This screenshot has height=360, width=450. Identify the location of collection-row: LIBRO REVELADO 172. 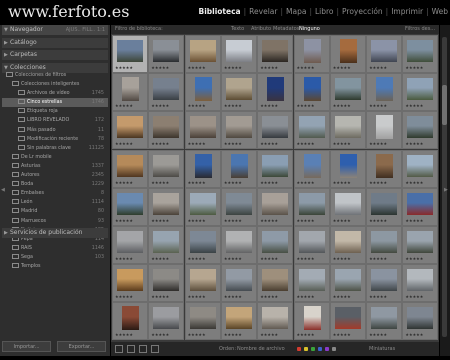
(55, 120).